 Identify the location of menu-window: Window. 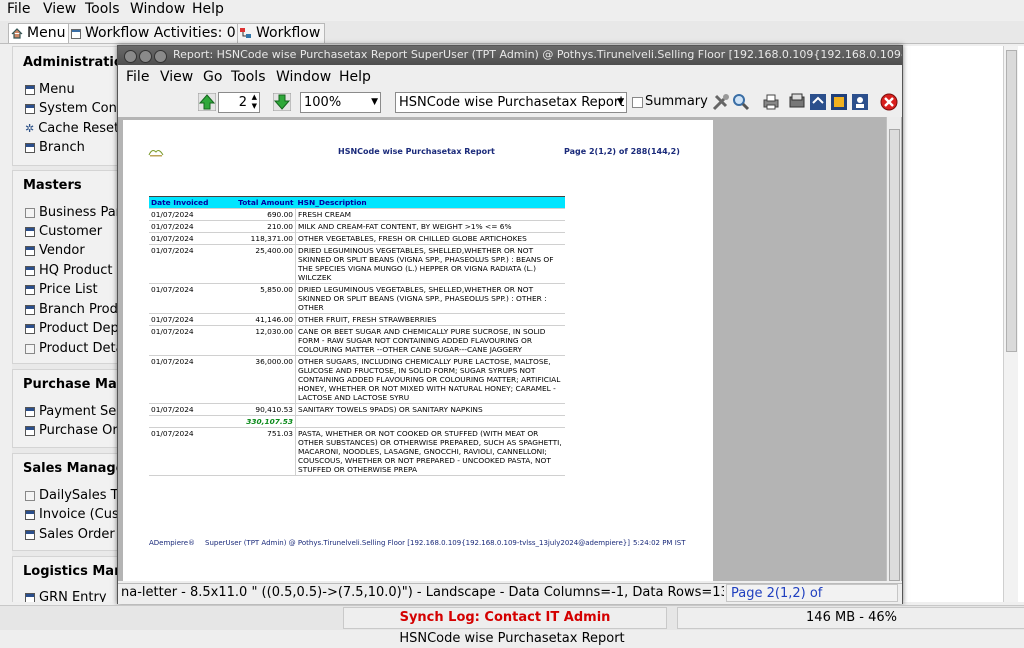
(157, 9).